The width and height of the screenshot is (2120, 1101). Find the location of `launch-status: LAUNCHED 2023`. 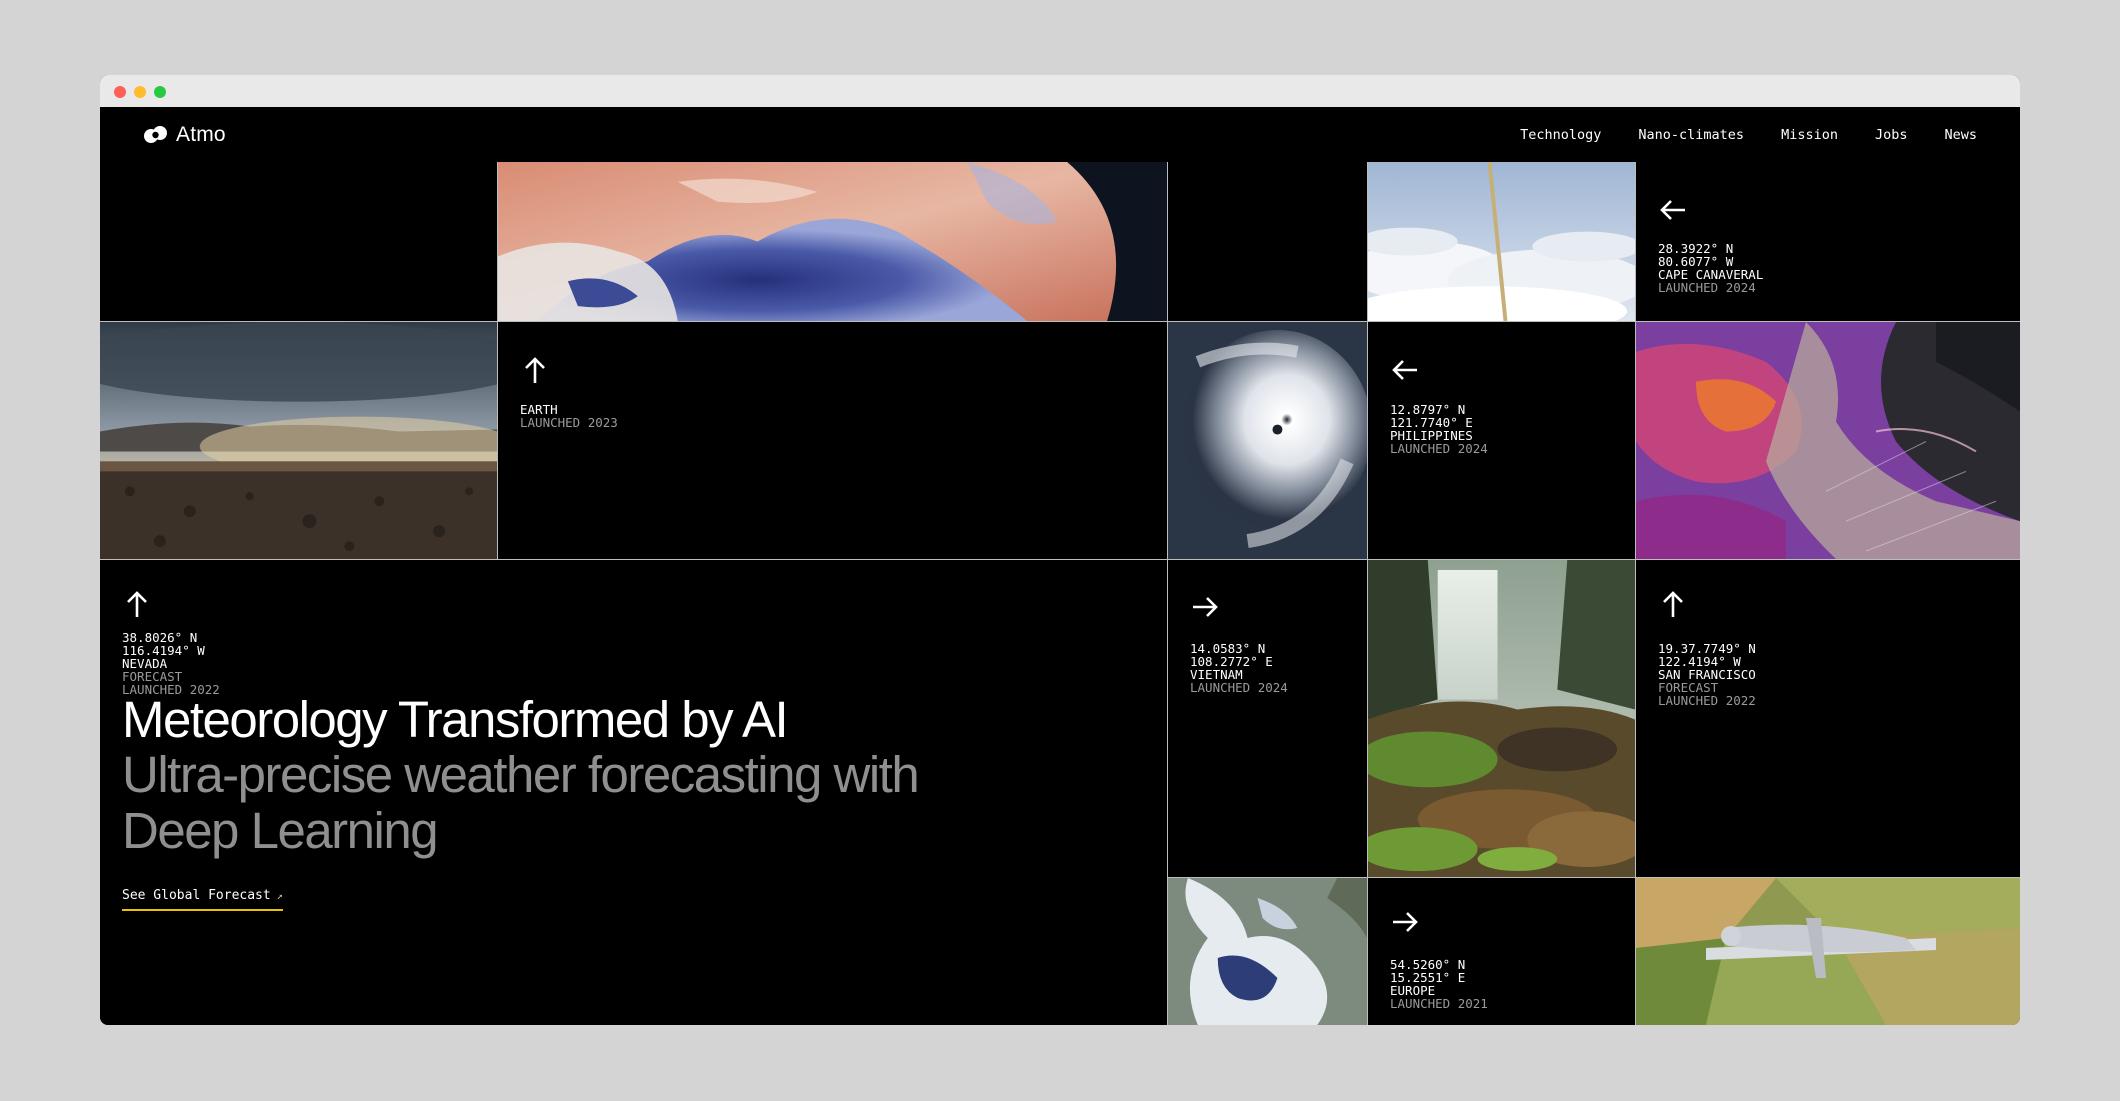

launch-status: LAUNCHED 2023 is located at coordinates (569, 422).